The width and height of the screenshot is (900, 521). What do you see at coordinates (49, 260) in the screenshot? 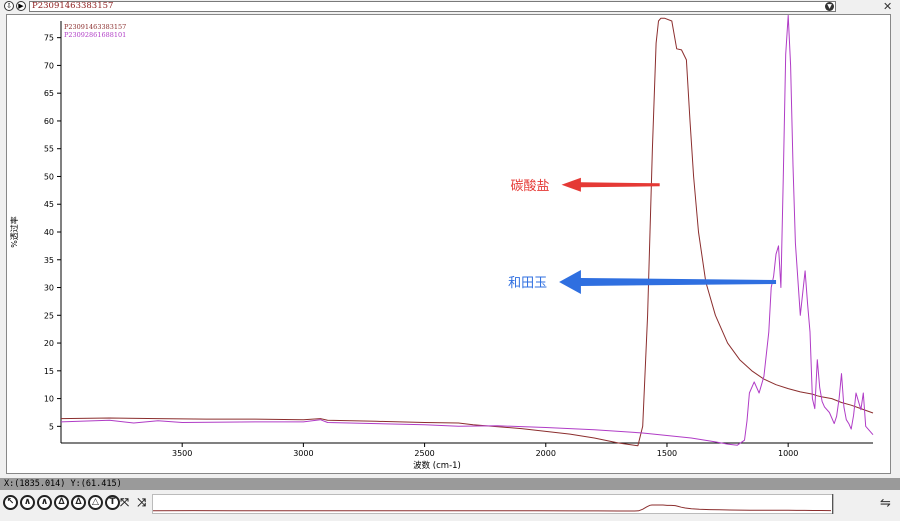
I see `y-tick-label: 35` at bounding box center [49, 260].